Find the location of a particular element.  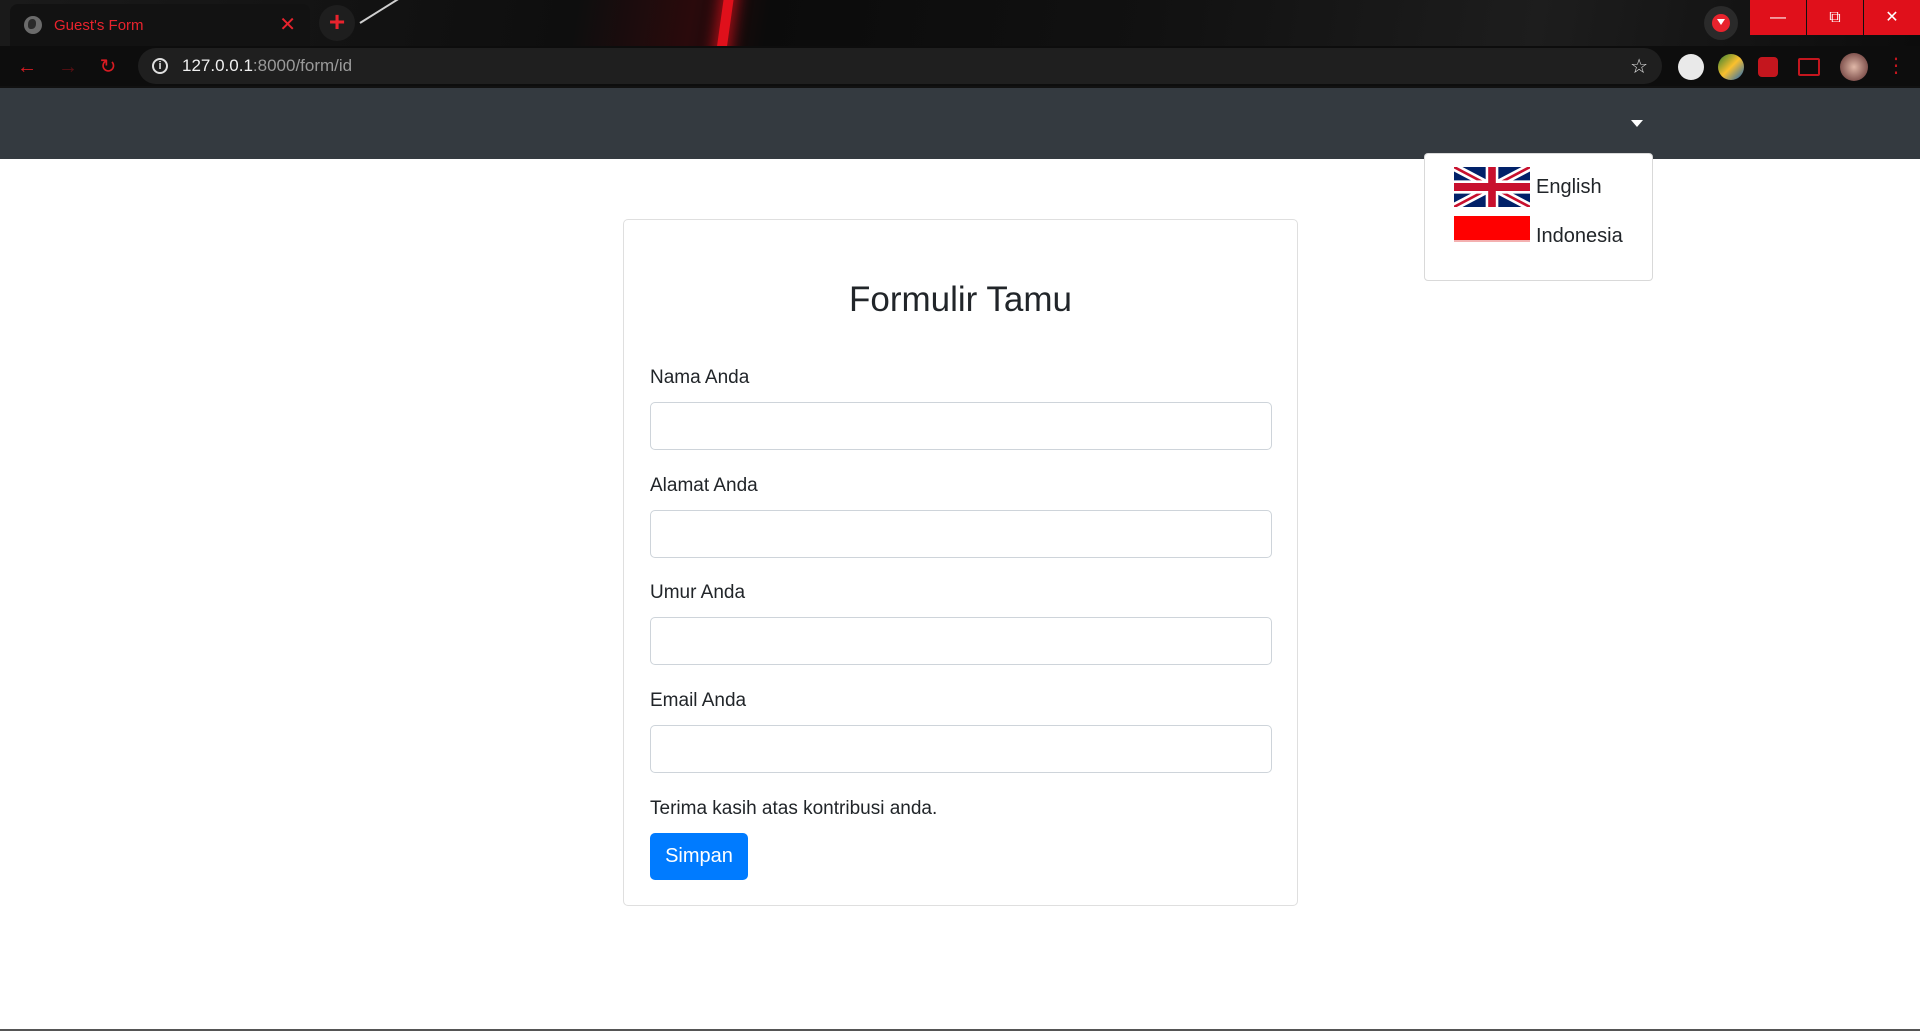

forward-icon: → is located at coordinates (68, 67).